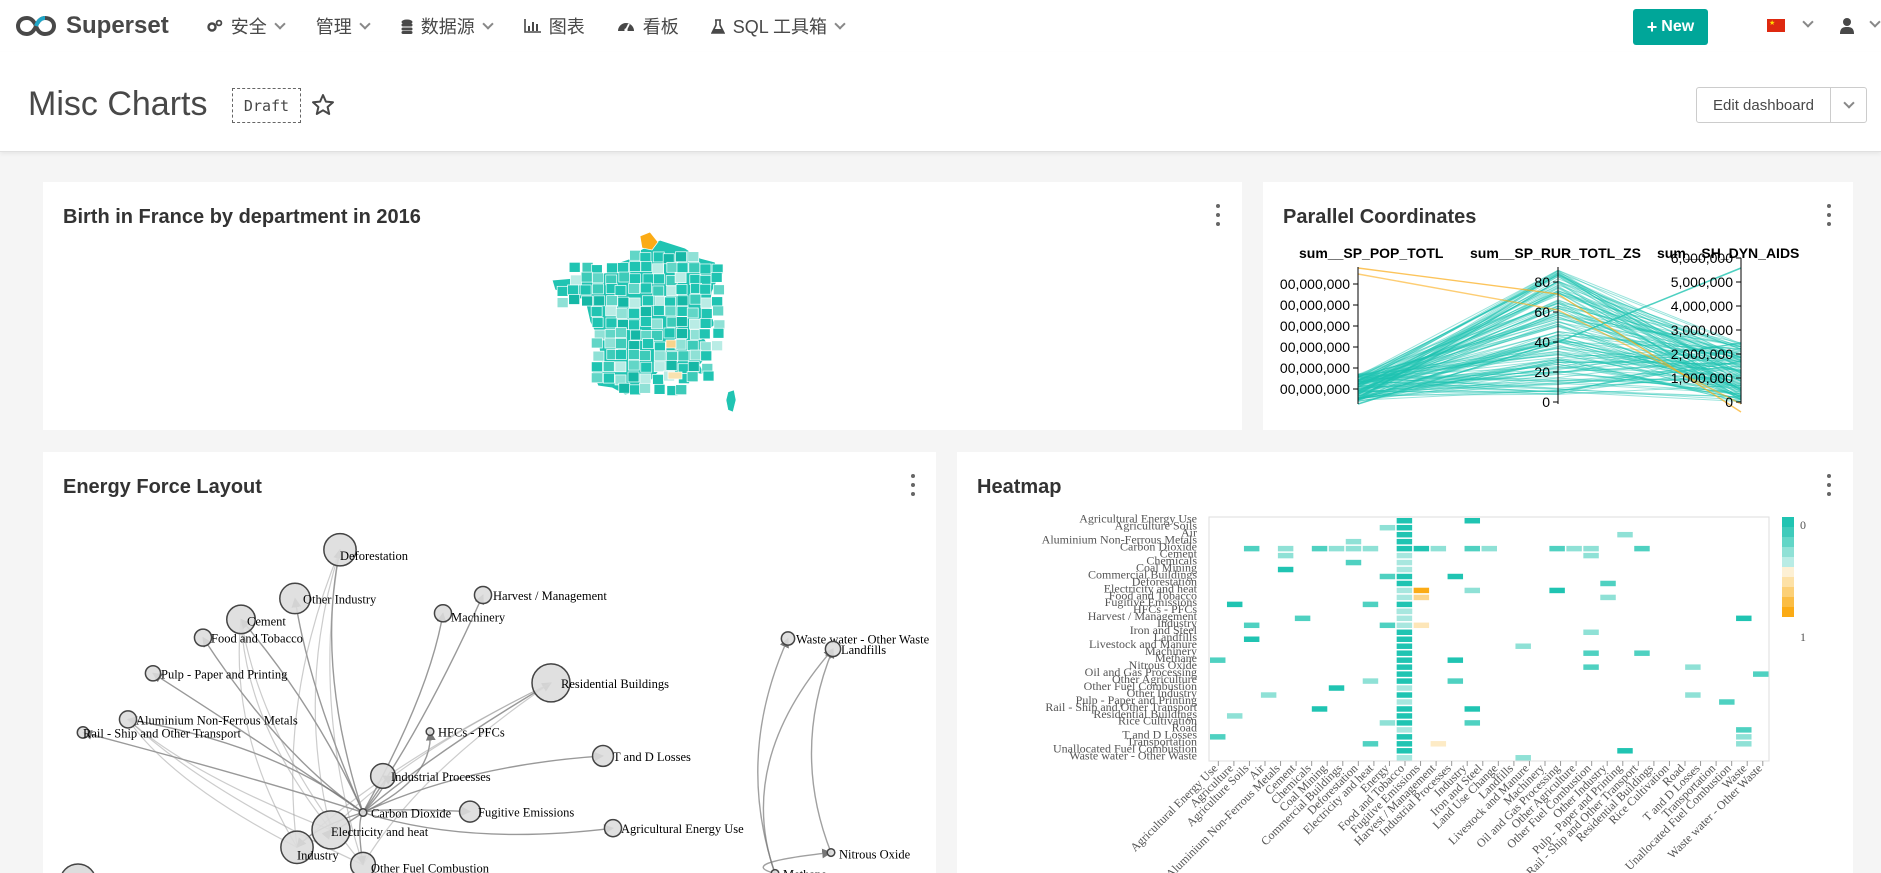  I want to click on new-button: + New, so click(1670, 27).